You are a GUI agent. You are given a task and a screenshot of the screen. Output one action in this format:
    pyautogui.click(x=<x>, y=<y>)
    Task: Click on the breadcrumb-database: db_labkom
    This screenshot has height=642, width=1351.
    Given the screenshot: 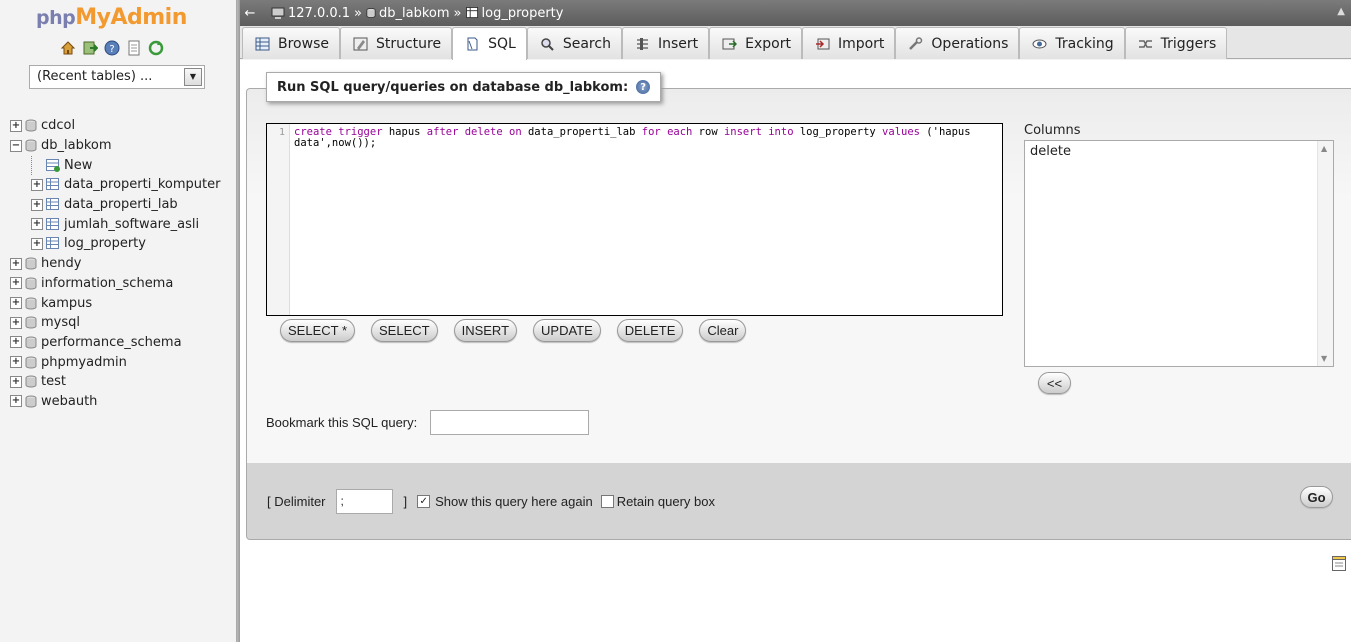 What is the action you would take?
    pyautogui.click(x=408, y=13)
    